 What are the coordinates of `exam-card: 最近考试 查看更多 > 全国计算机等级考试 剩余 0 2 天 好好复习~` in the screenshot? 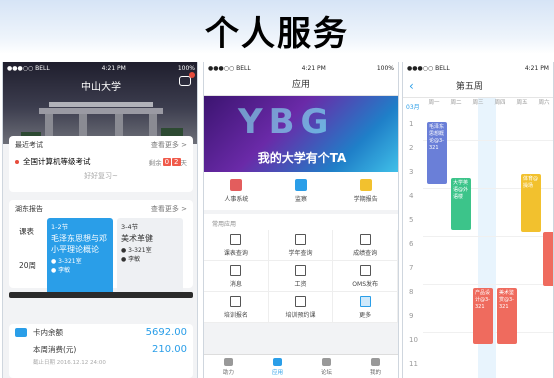 It's located at (101, 164).